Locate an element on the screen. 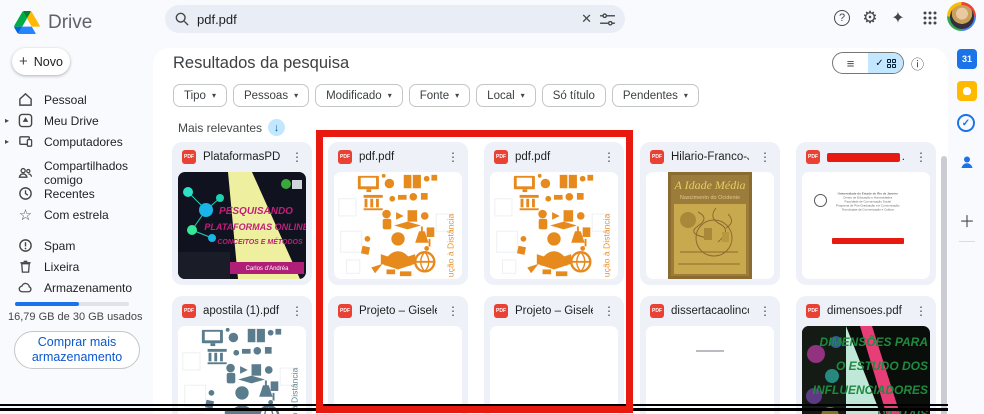 The height and width of the screenshot is (414, 984). view-toggle: ≡ ✓ is located at coordinates (868, 63).